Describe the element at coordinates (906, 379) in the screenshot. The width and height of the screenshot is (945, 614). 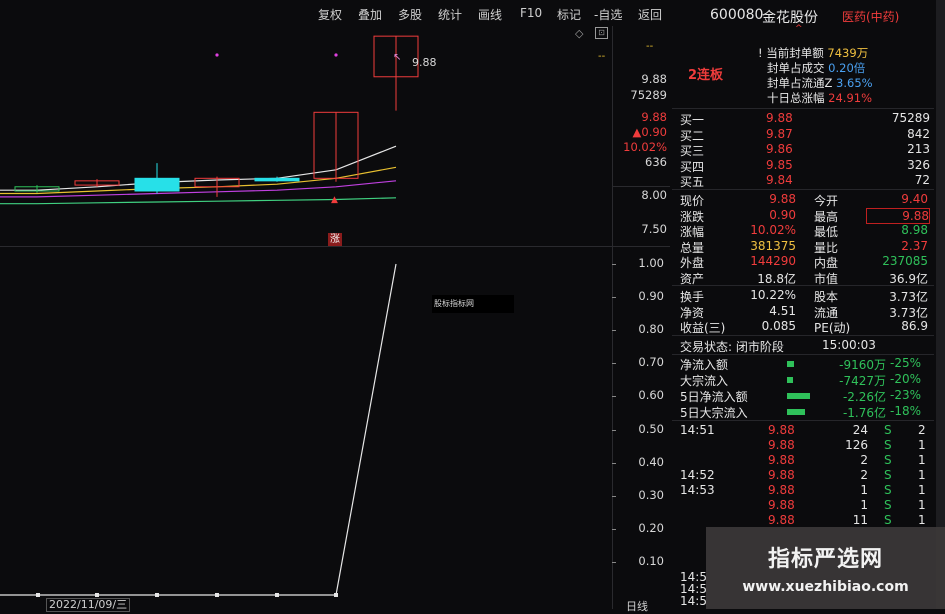
I see `flow-pct: -20%` at that location.